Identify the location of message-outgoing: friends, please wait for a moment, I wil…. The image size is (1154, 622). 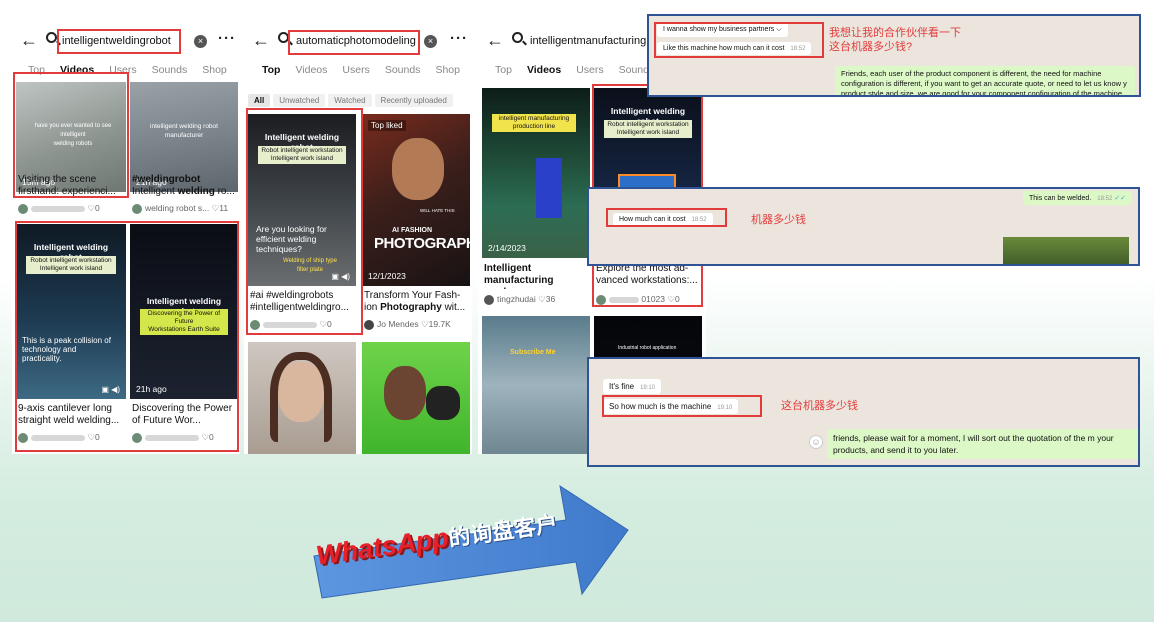
(982, 444).